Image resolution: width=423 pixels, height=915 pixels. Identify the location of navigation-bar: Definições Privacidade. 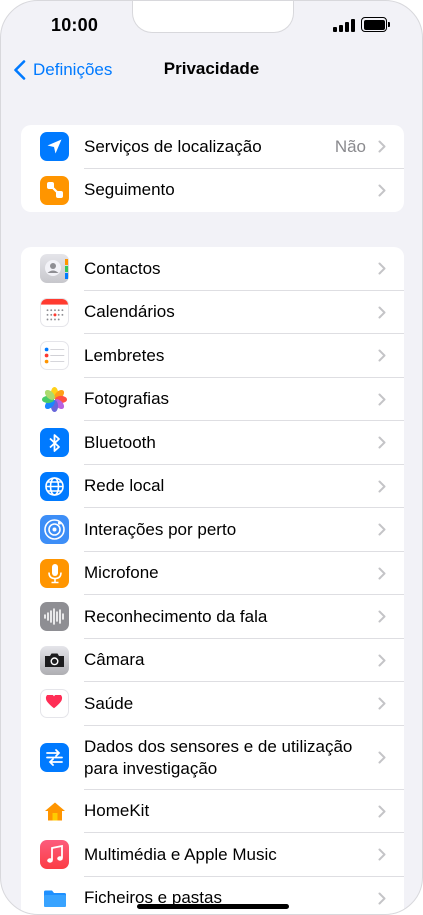
(211, 70).